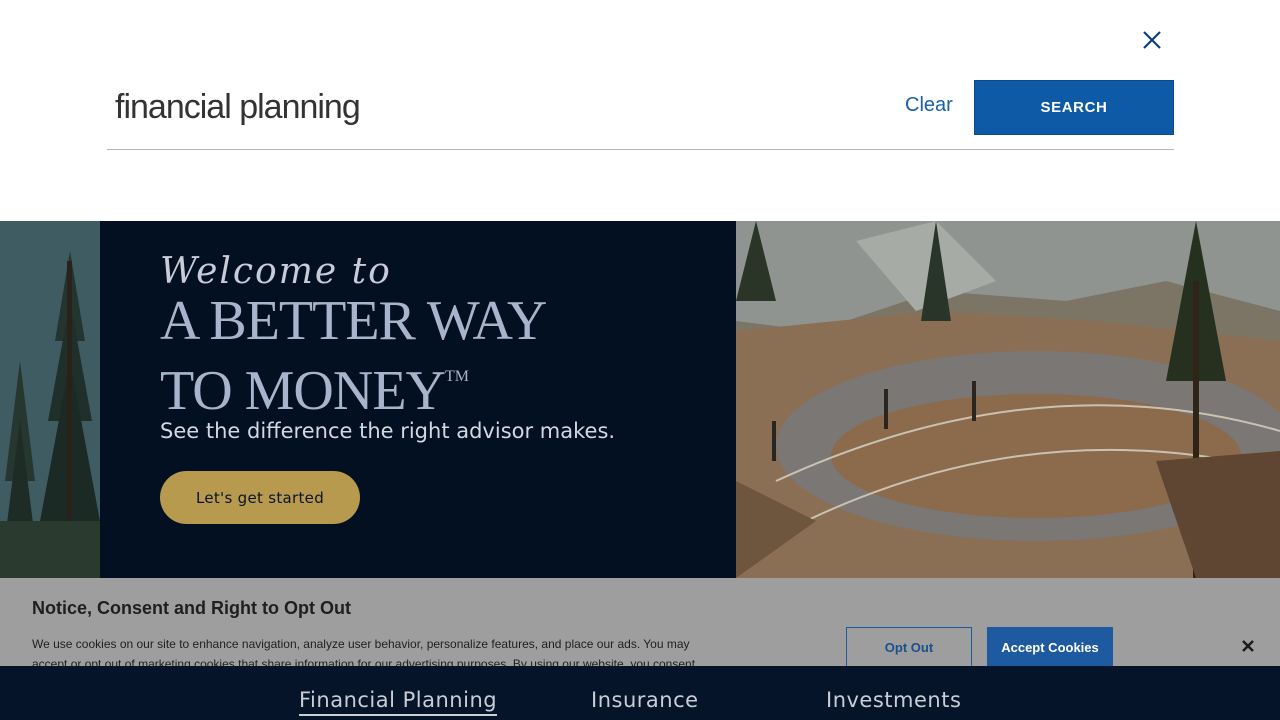 The width and height of the screenshot is (1280, 720). Describe the element at coordinates (893, 700) in the screenshot. I see `nav-item-investments: Investments` at that location.